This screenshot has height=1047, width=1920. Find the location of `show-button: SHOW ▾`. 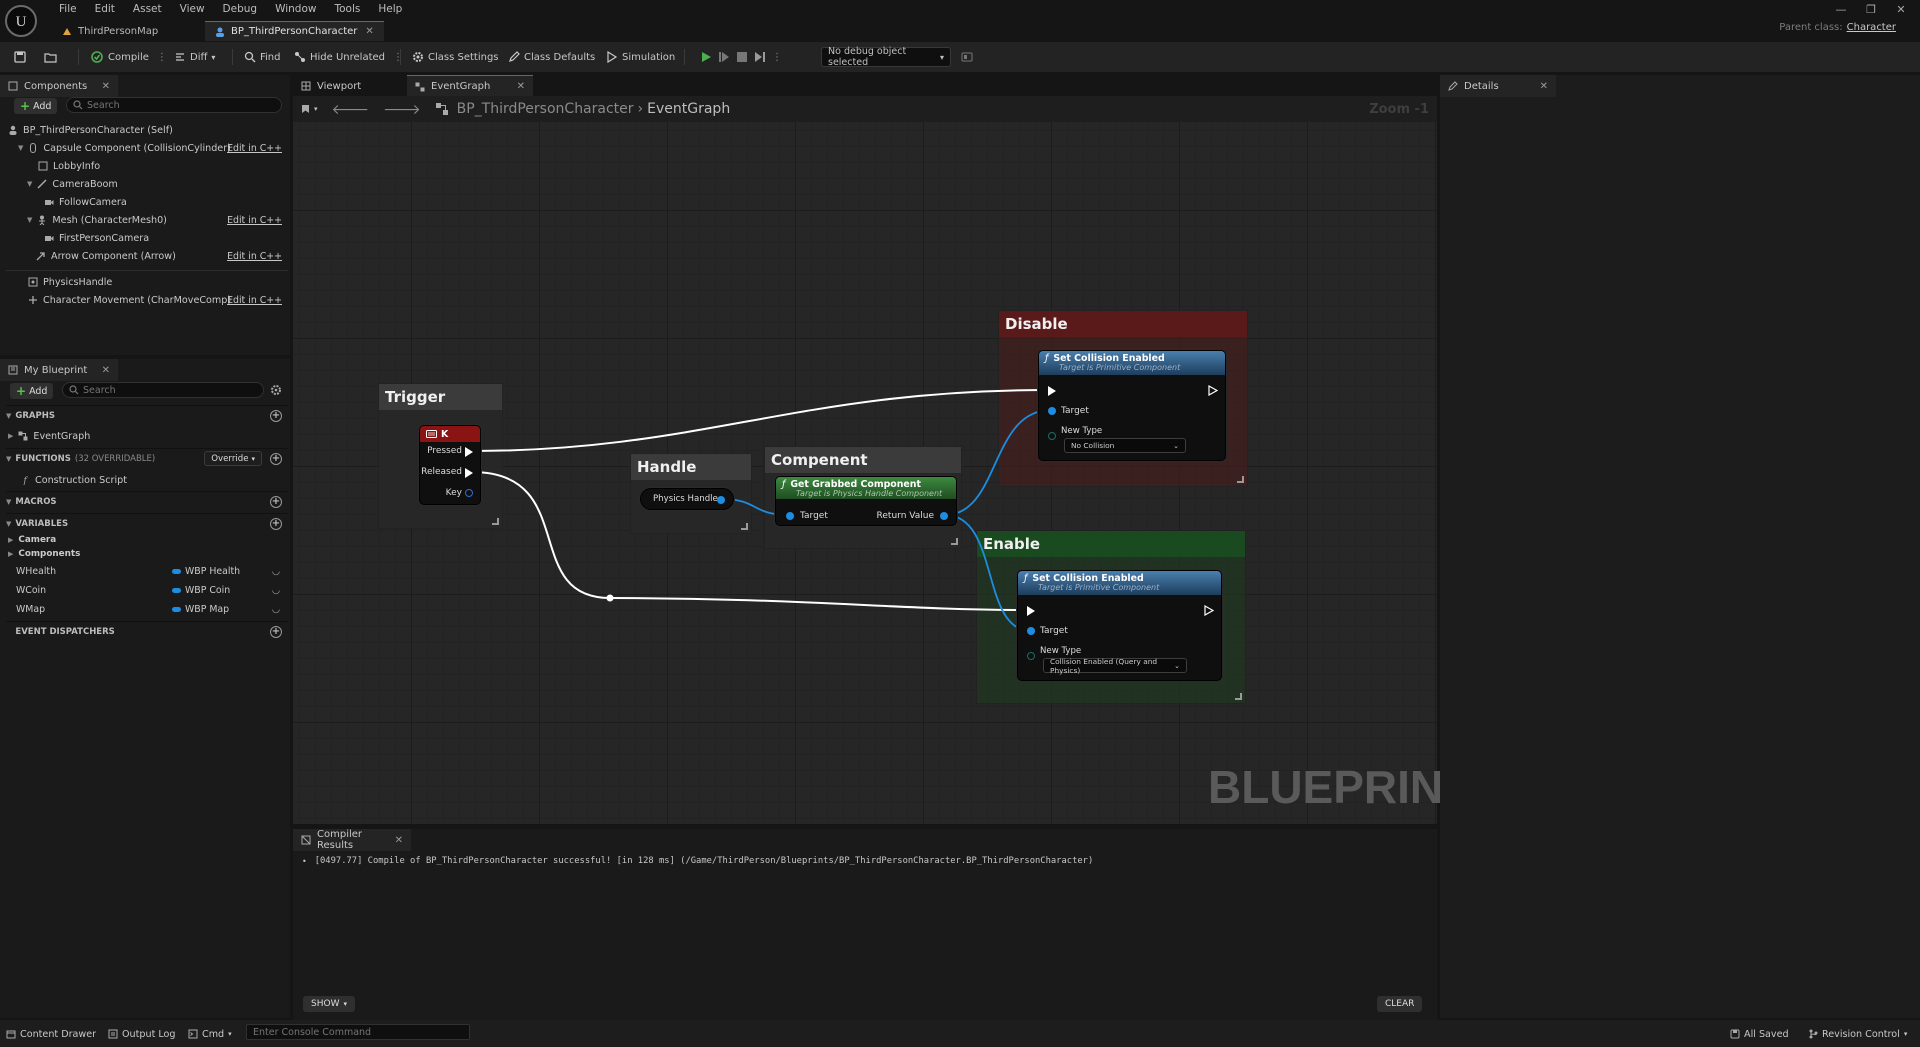

show-button: SHOW ▾ is located at coordinates (329, 1004).